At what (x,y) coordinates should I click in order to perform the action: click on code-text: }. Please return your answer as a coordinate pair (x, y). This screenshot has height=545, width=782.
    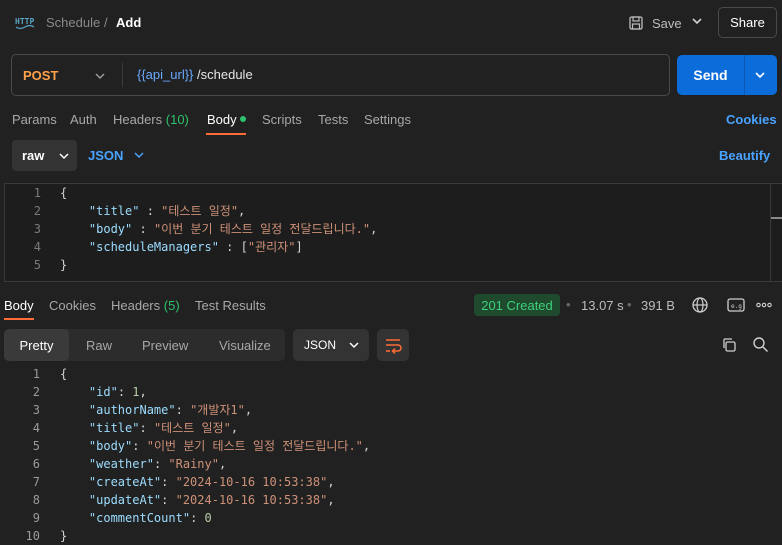
    Looking at the image, I should click on (63, 536).